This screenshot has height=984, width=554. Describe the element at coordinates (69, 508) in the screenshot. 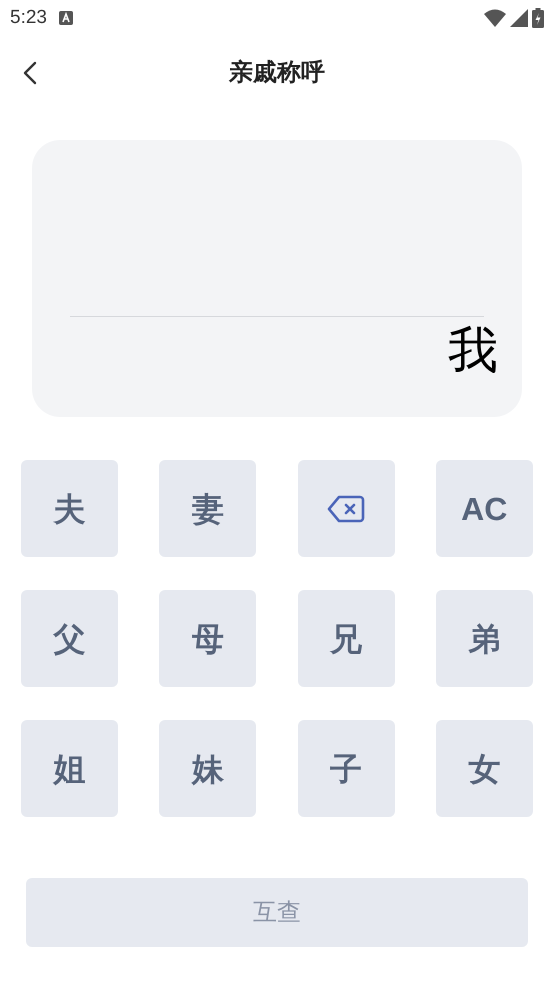

I see `keypad-key: 夫` at that location.